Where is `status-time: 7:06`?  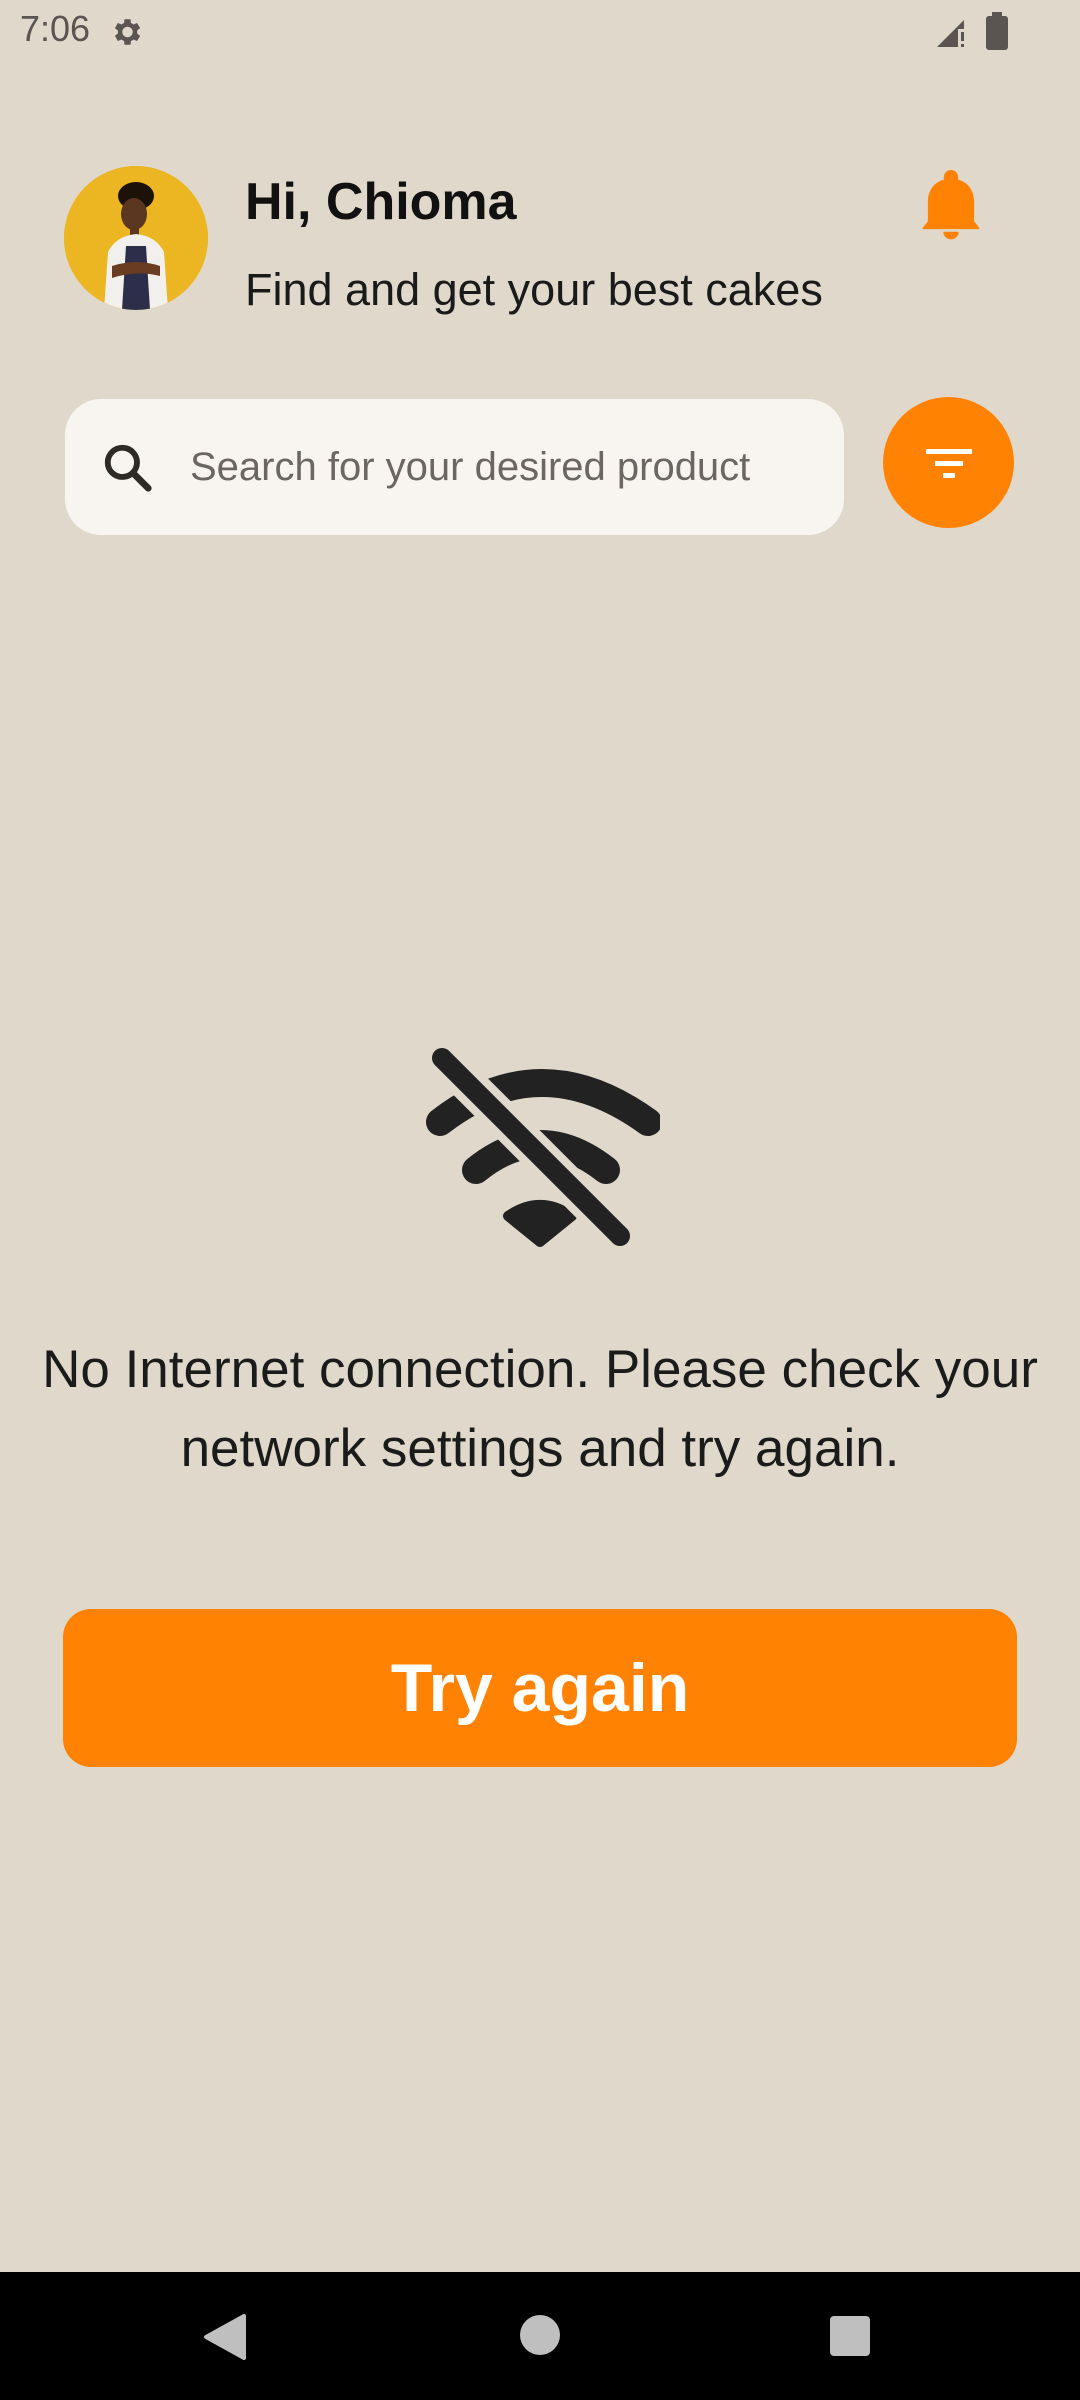 status-time: 7:06 is located at coordinates (55, 28).